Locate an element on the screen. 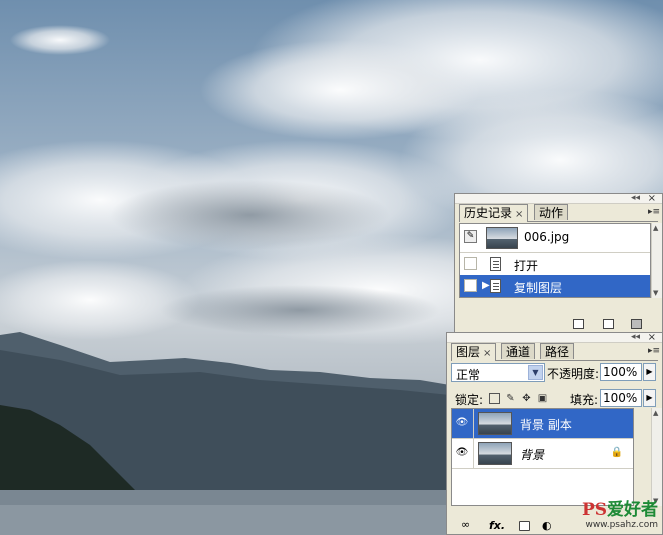 This screenshot has width=663, height=535. fill-slider-button: ▶ is located at coordinates (649, 398).